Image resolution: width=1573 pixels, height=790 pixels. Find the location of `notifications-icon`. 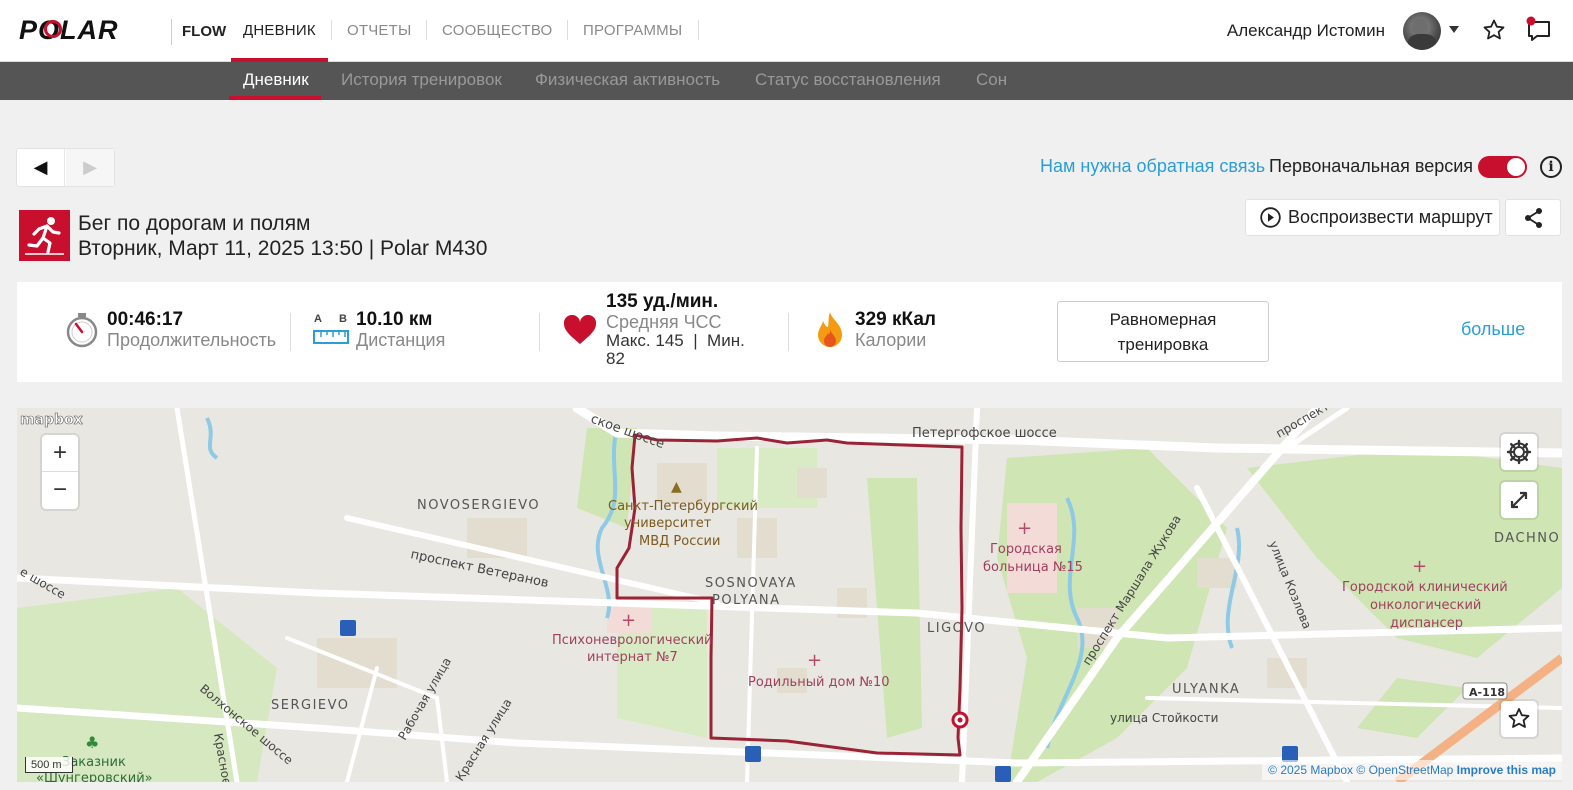

notifications-icon is located at coordinates (1539, 29).